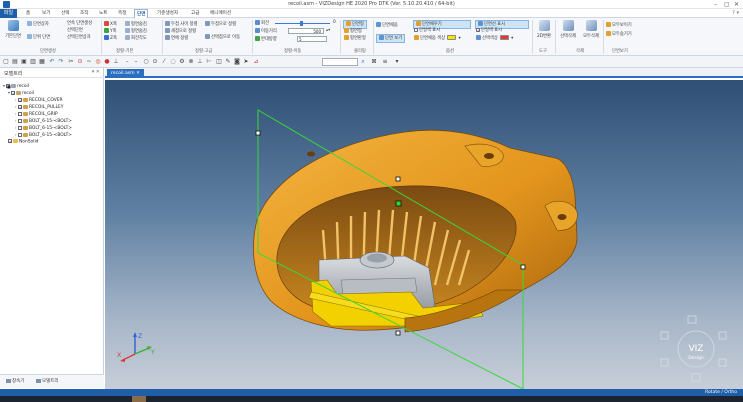 This screenshot has height=402, width=743. I want to click on reverse-direction-label: 반대방향, so click(266, 39).